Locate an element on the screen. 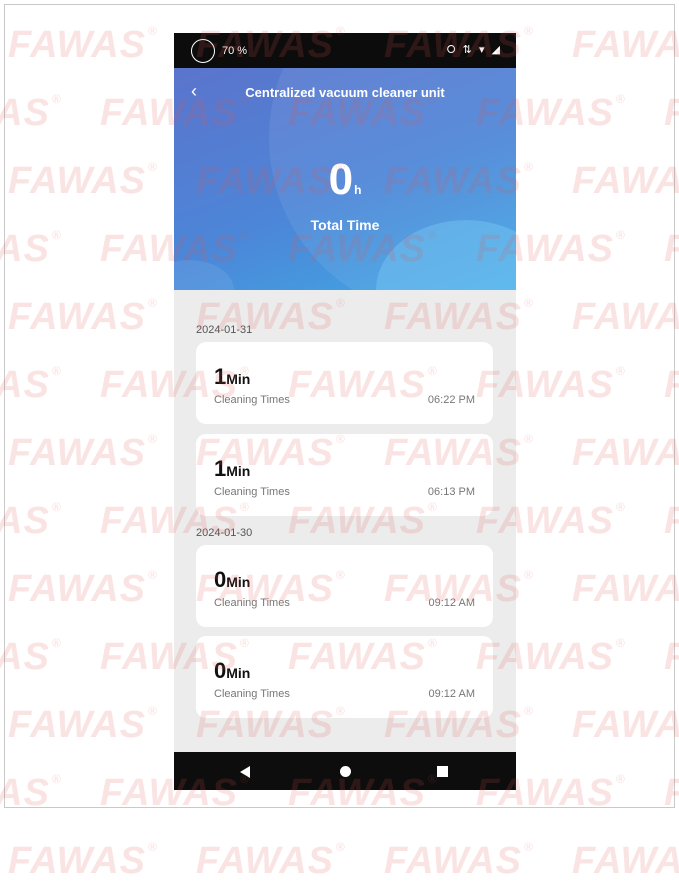 Image resolution: width=679 pixels, height=883 pixels. home-circle-icon is located at coordinates (345, 771).